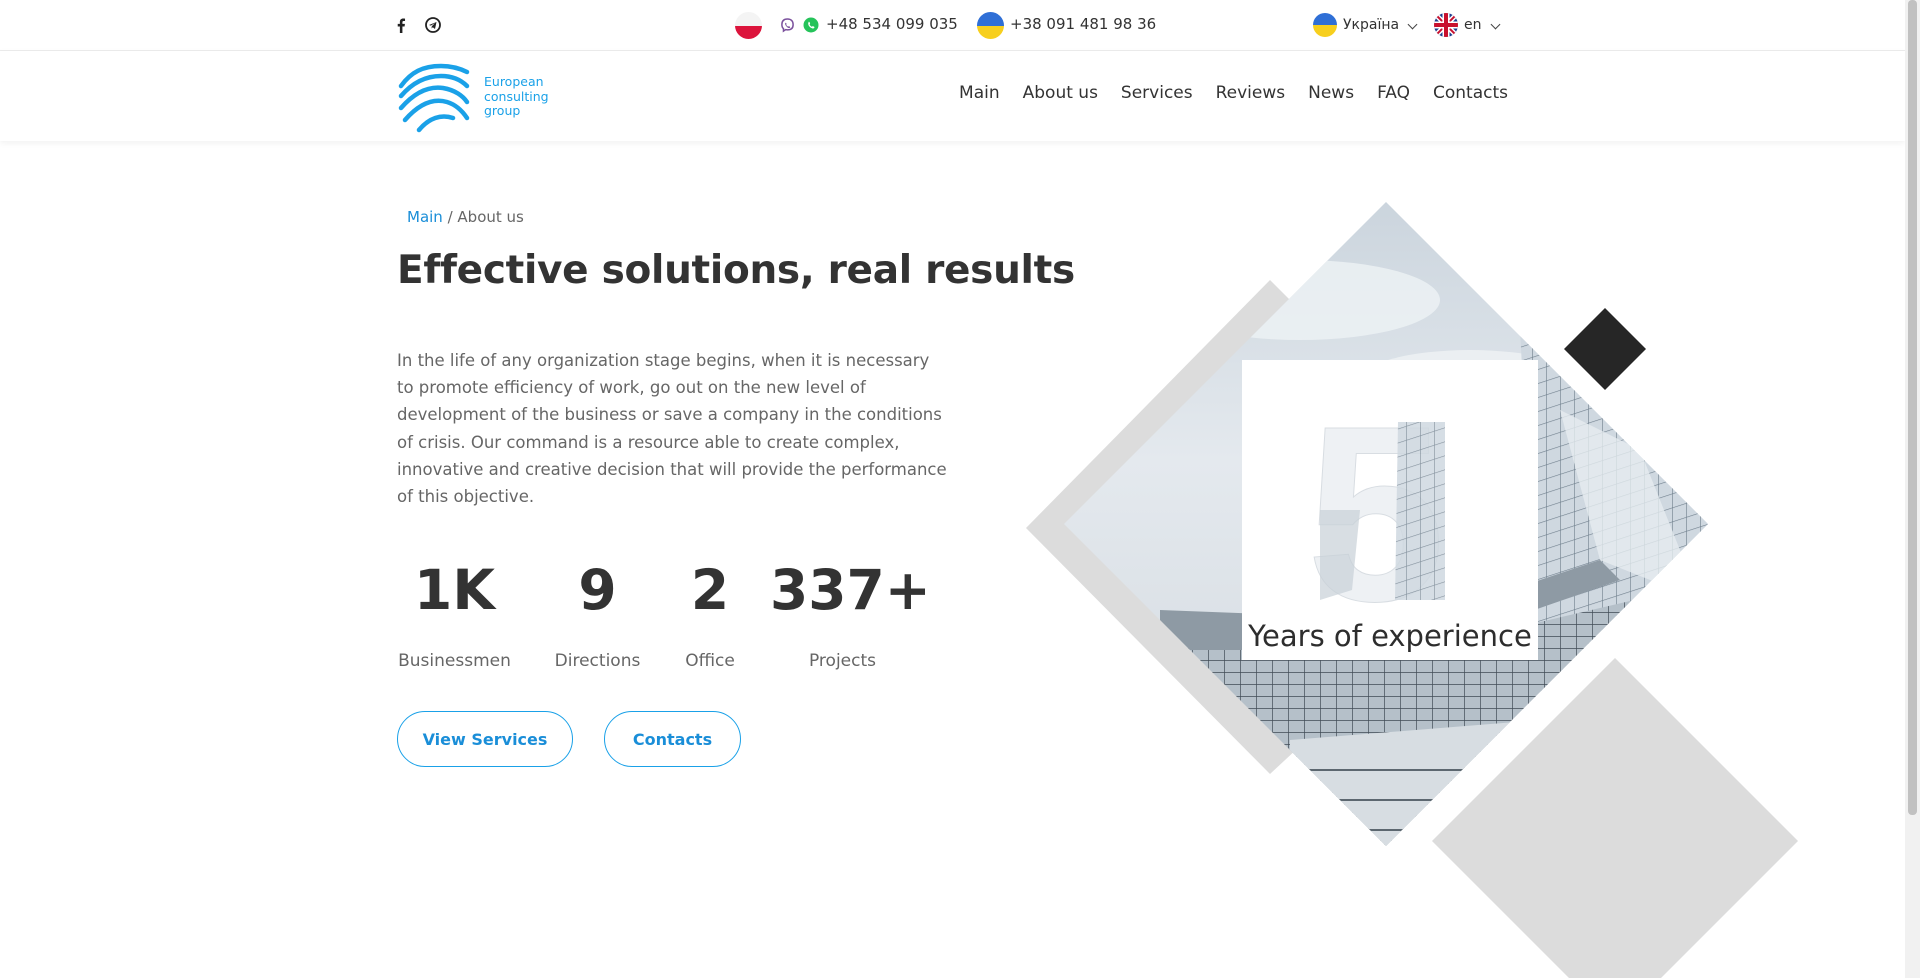  I want to click on nav-item-services: Services, so click(1157, 93).